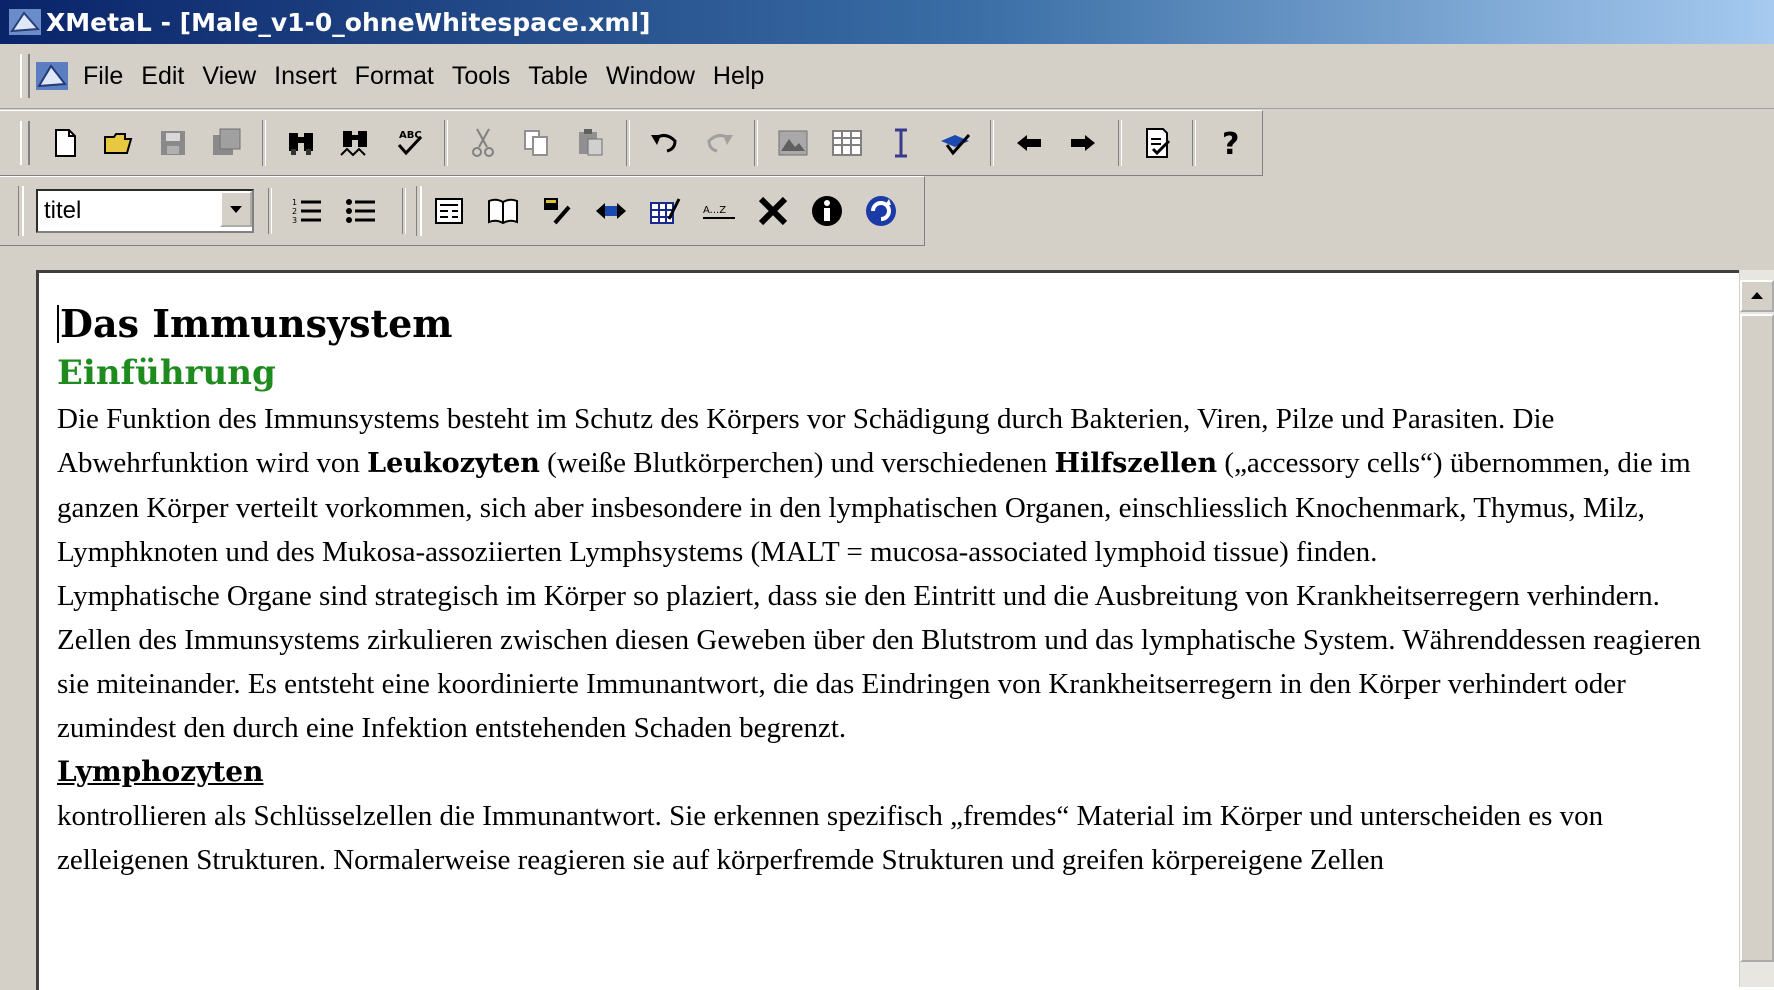  I want to click on menu-window: Window, so click(650, 76).